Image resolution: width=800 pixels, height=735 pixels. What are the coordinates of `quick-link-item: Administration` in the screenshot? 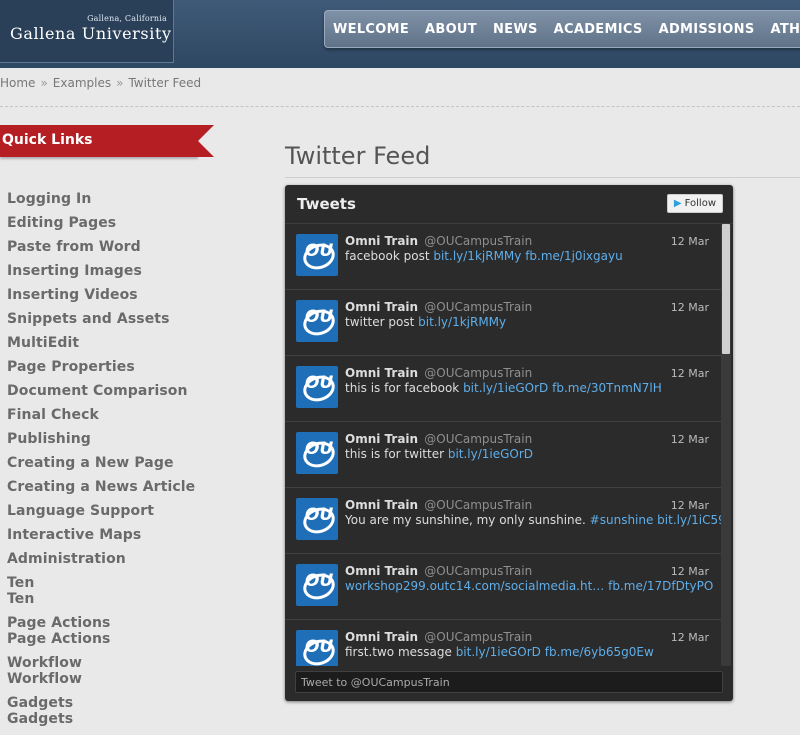 It's located at (127, 559).